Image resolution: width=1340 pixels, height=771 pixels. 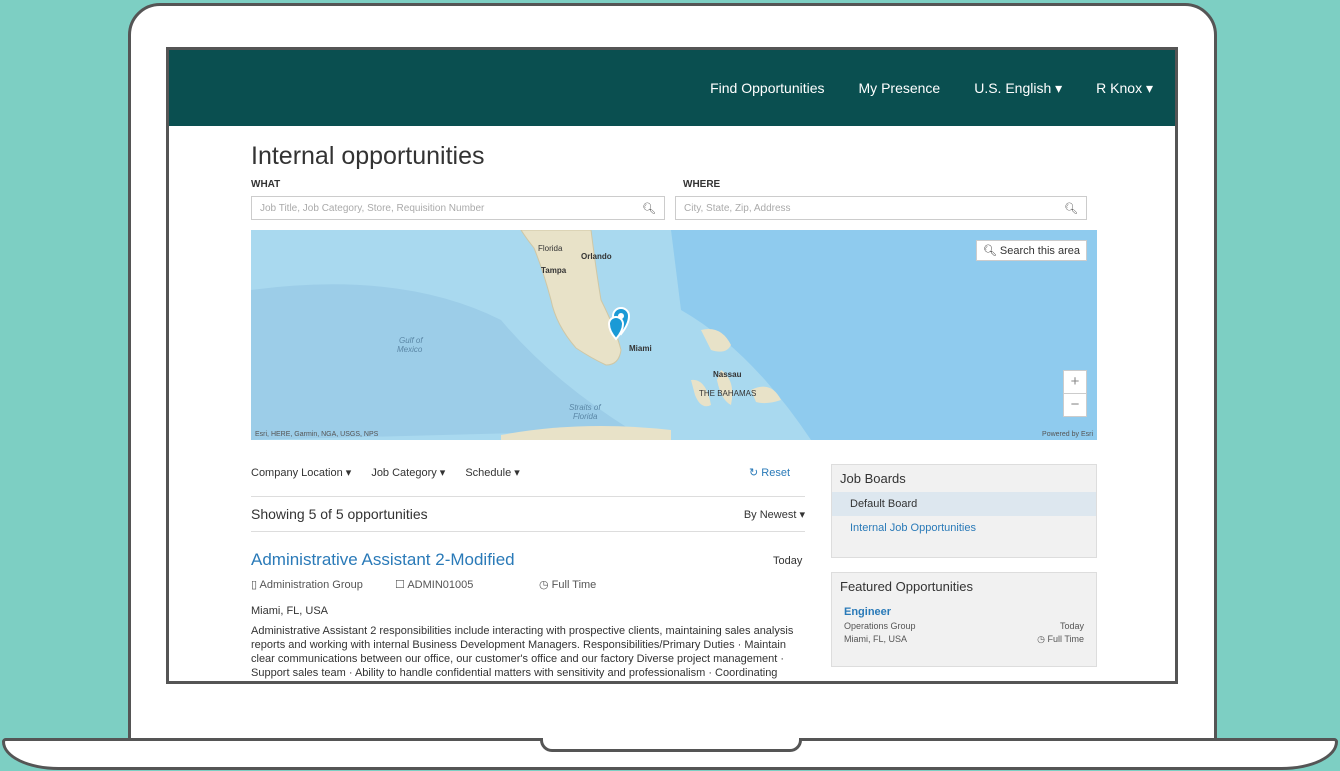 I want to click on where-placeholder: City, State, Zip, Address, so click(x=737, y=208).